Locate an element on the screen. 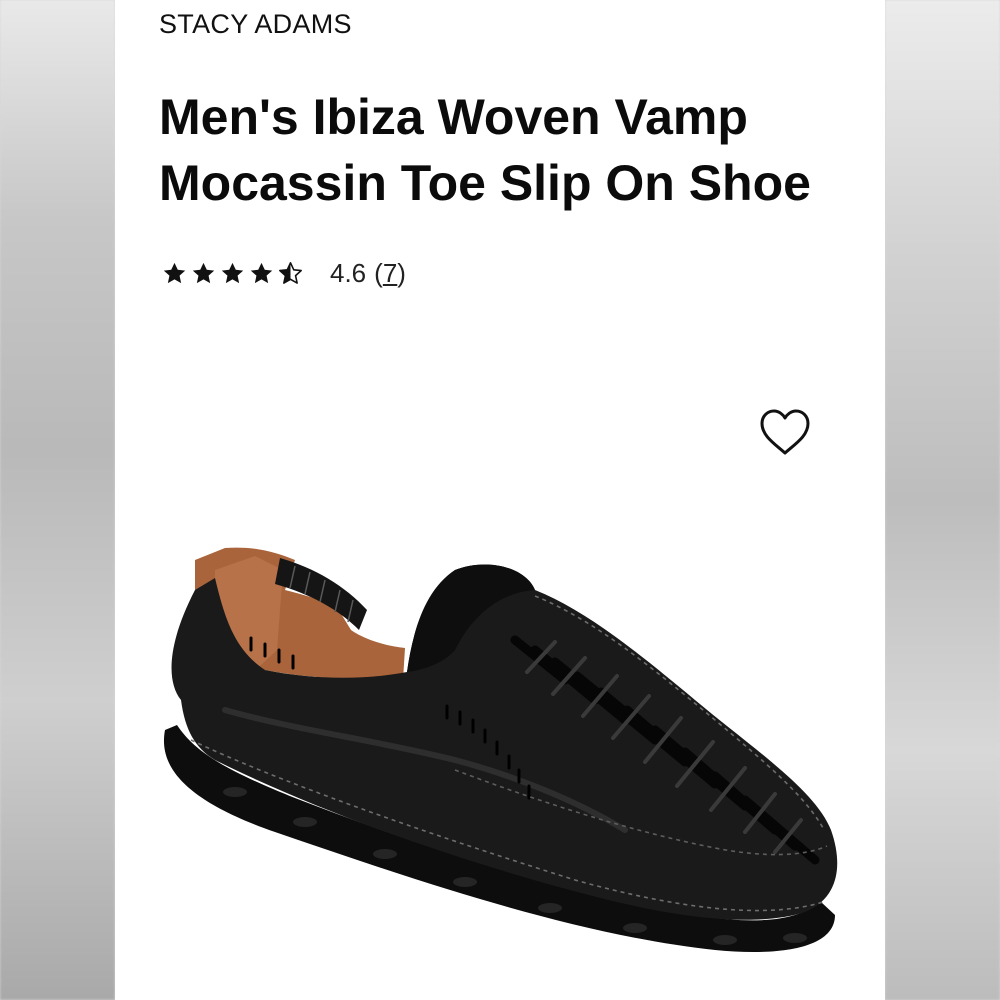 The height and width of the screenshot is (1000, 1000). rating-row: 4.6 (7) is located at coordinates (283, 273).